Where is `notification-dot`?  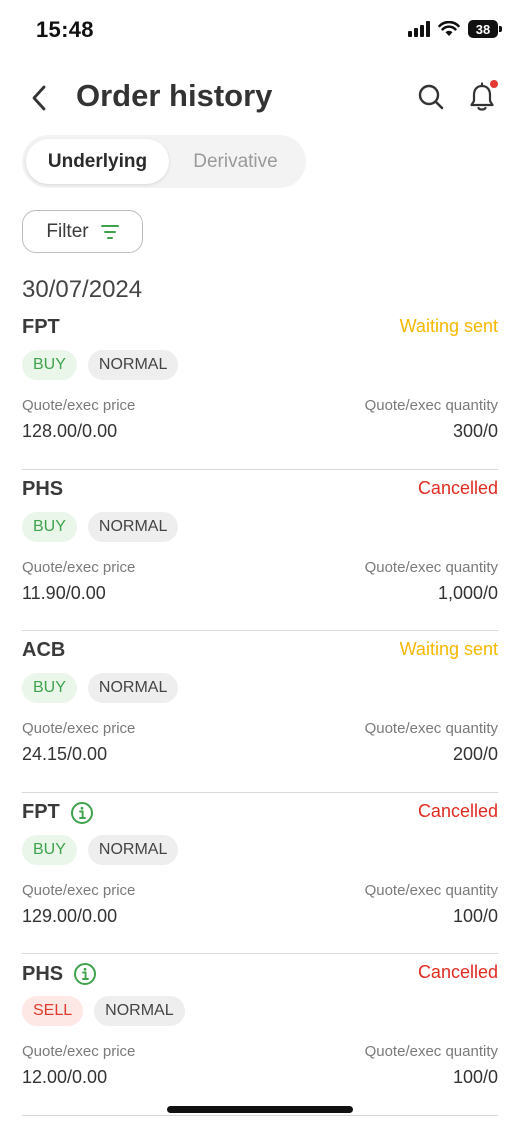
notification-dot is located at coordinates (494, 84).